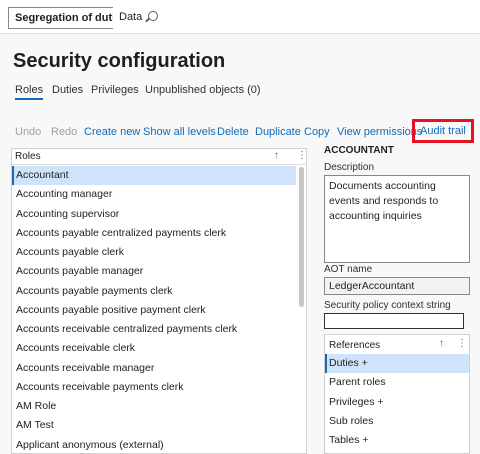 This screenshot has width=480, height=454. I want to click on table-row: AM Role, so click(154, 406).